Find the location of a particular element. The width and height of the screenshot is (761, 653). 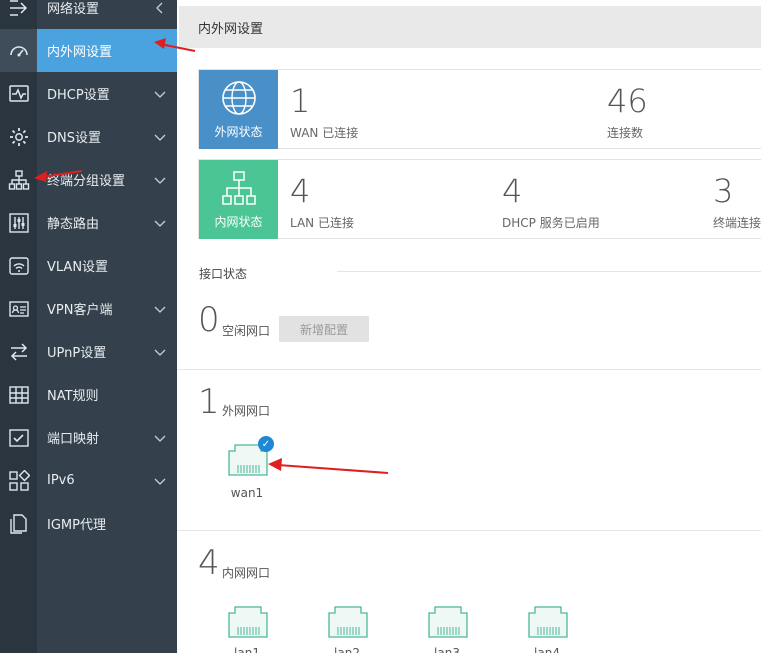

transfer-arrows-icon is located at coordinates (18, 351).